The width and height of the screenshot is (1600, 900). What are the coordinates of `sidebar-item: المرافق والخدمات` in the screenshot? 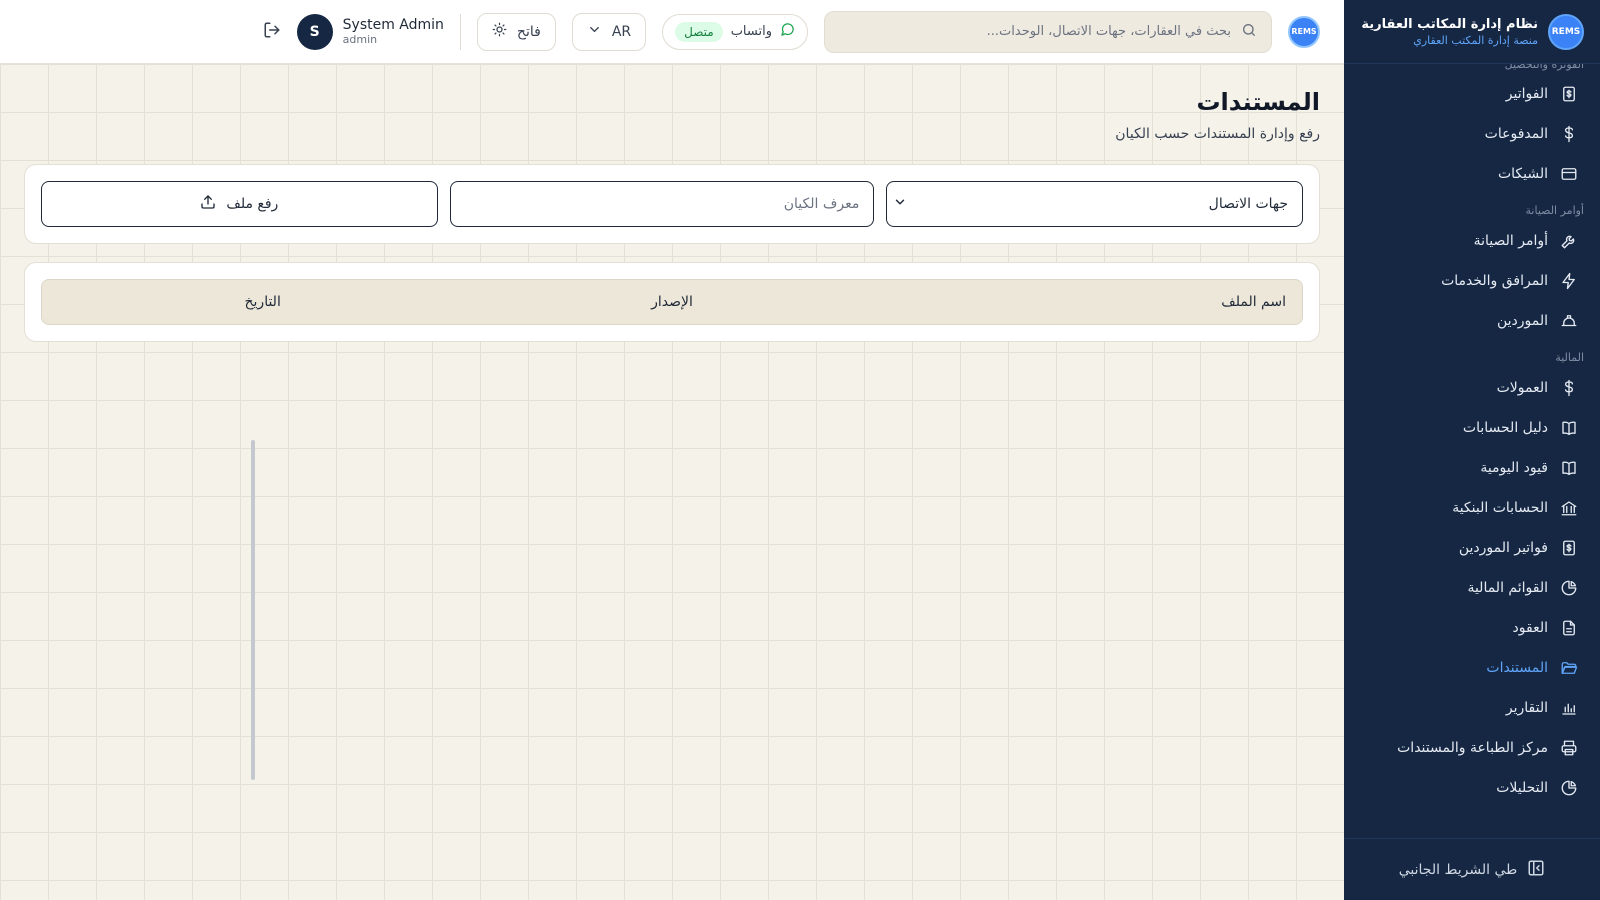 It's located at (1472, 281).